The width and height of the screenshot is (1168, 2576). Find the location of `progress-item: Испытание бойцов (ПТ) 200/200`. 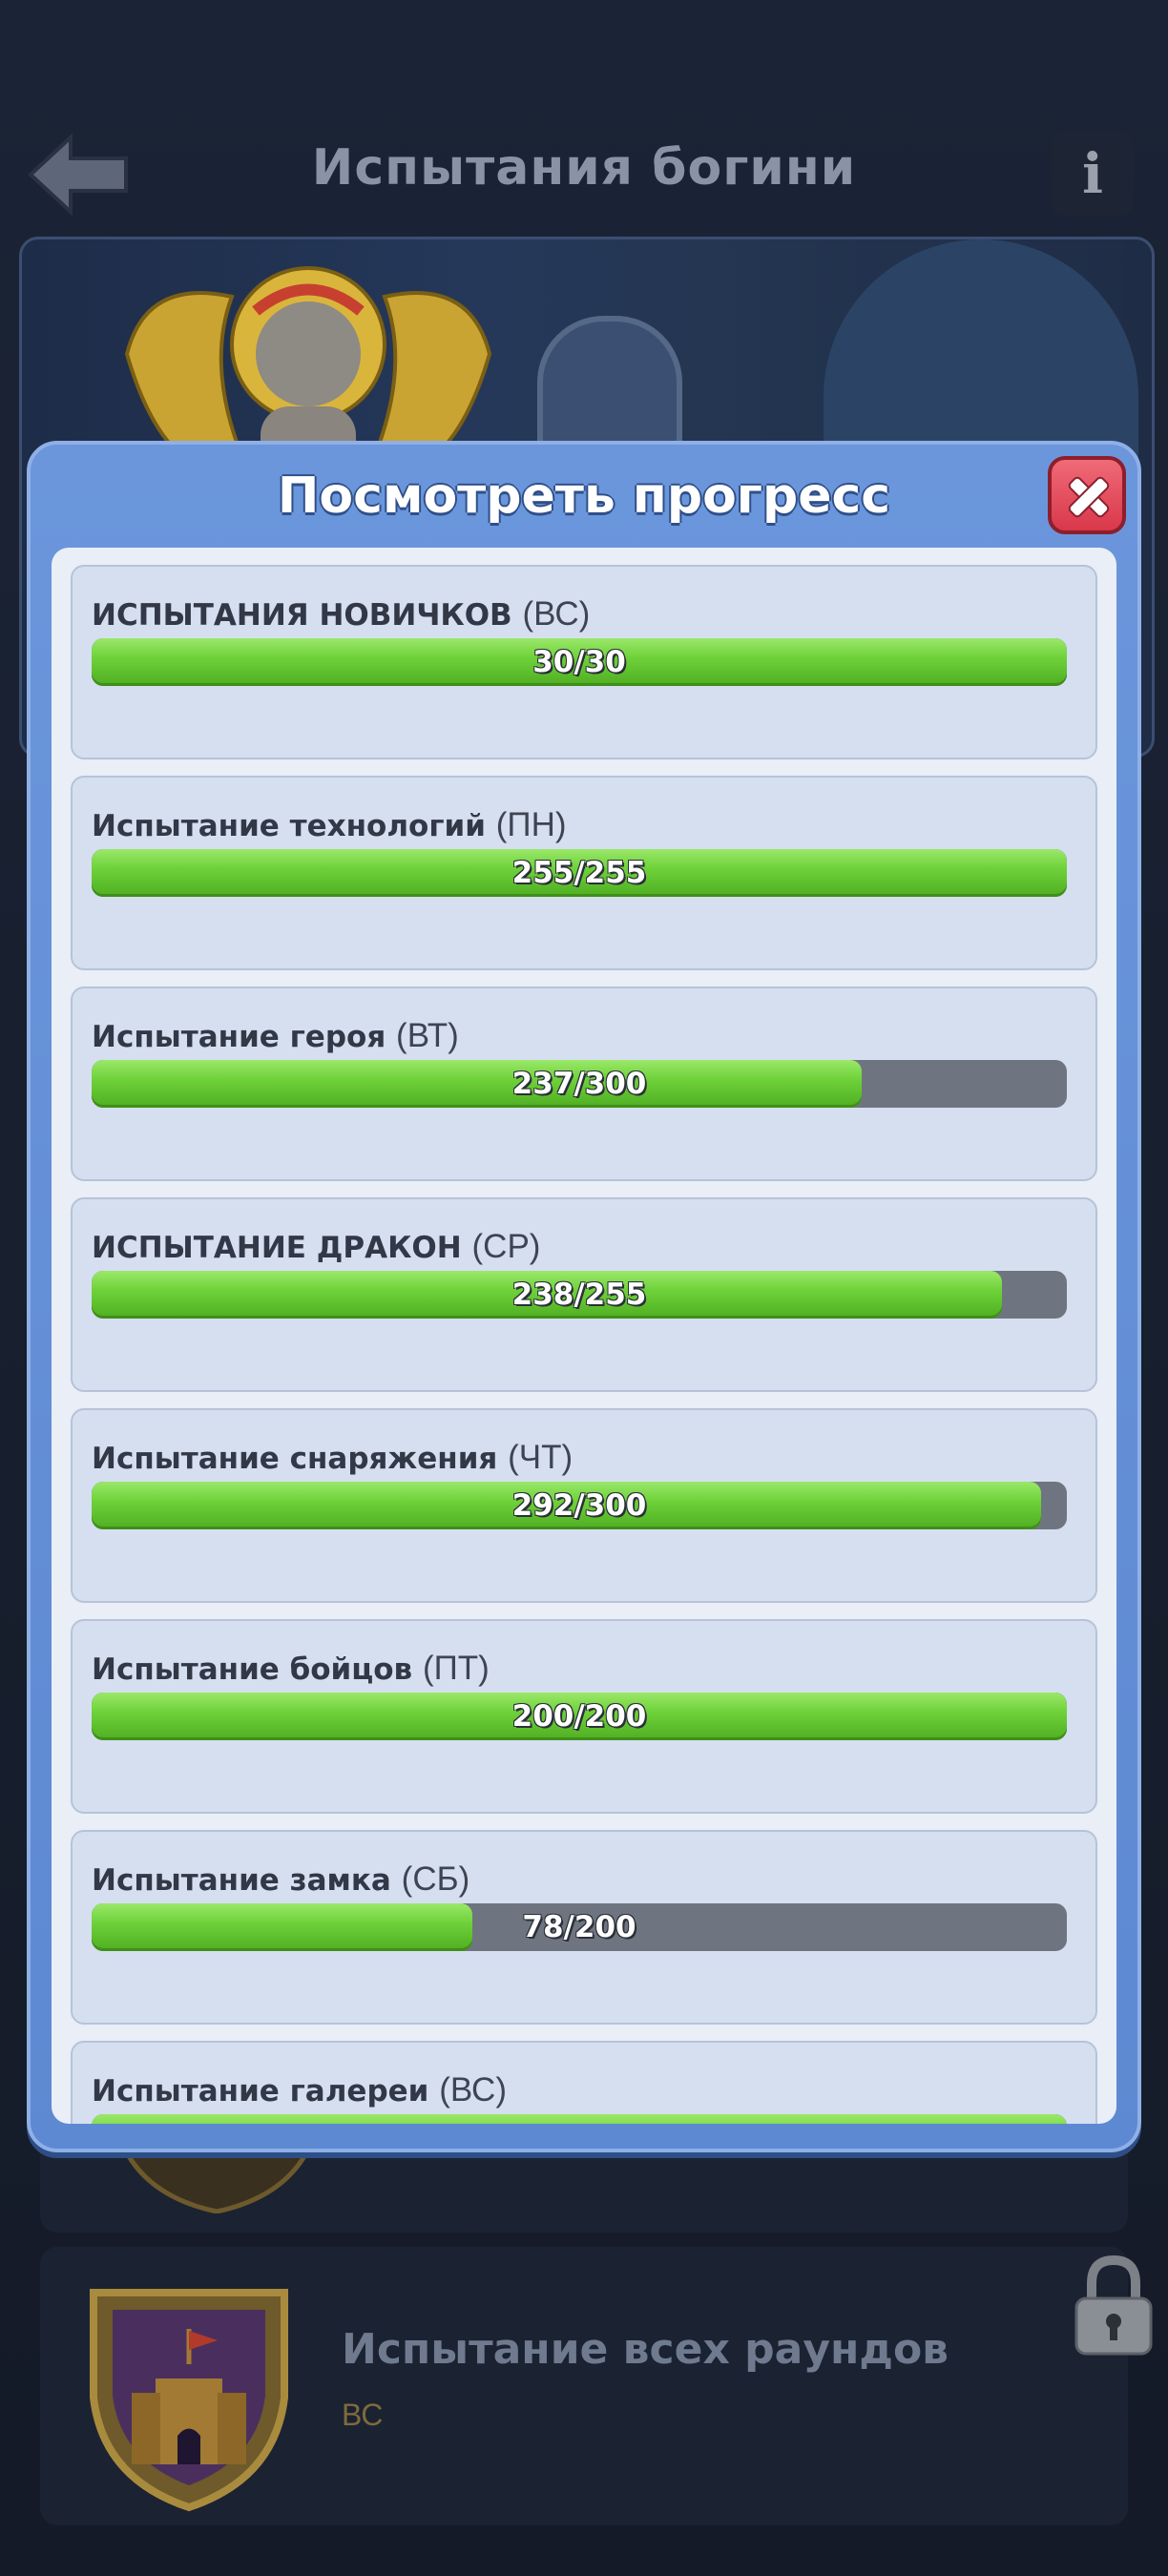

progress-item: Испытание бойцов (ПТ) 200/200 is located at coordinates (584, 1716).